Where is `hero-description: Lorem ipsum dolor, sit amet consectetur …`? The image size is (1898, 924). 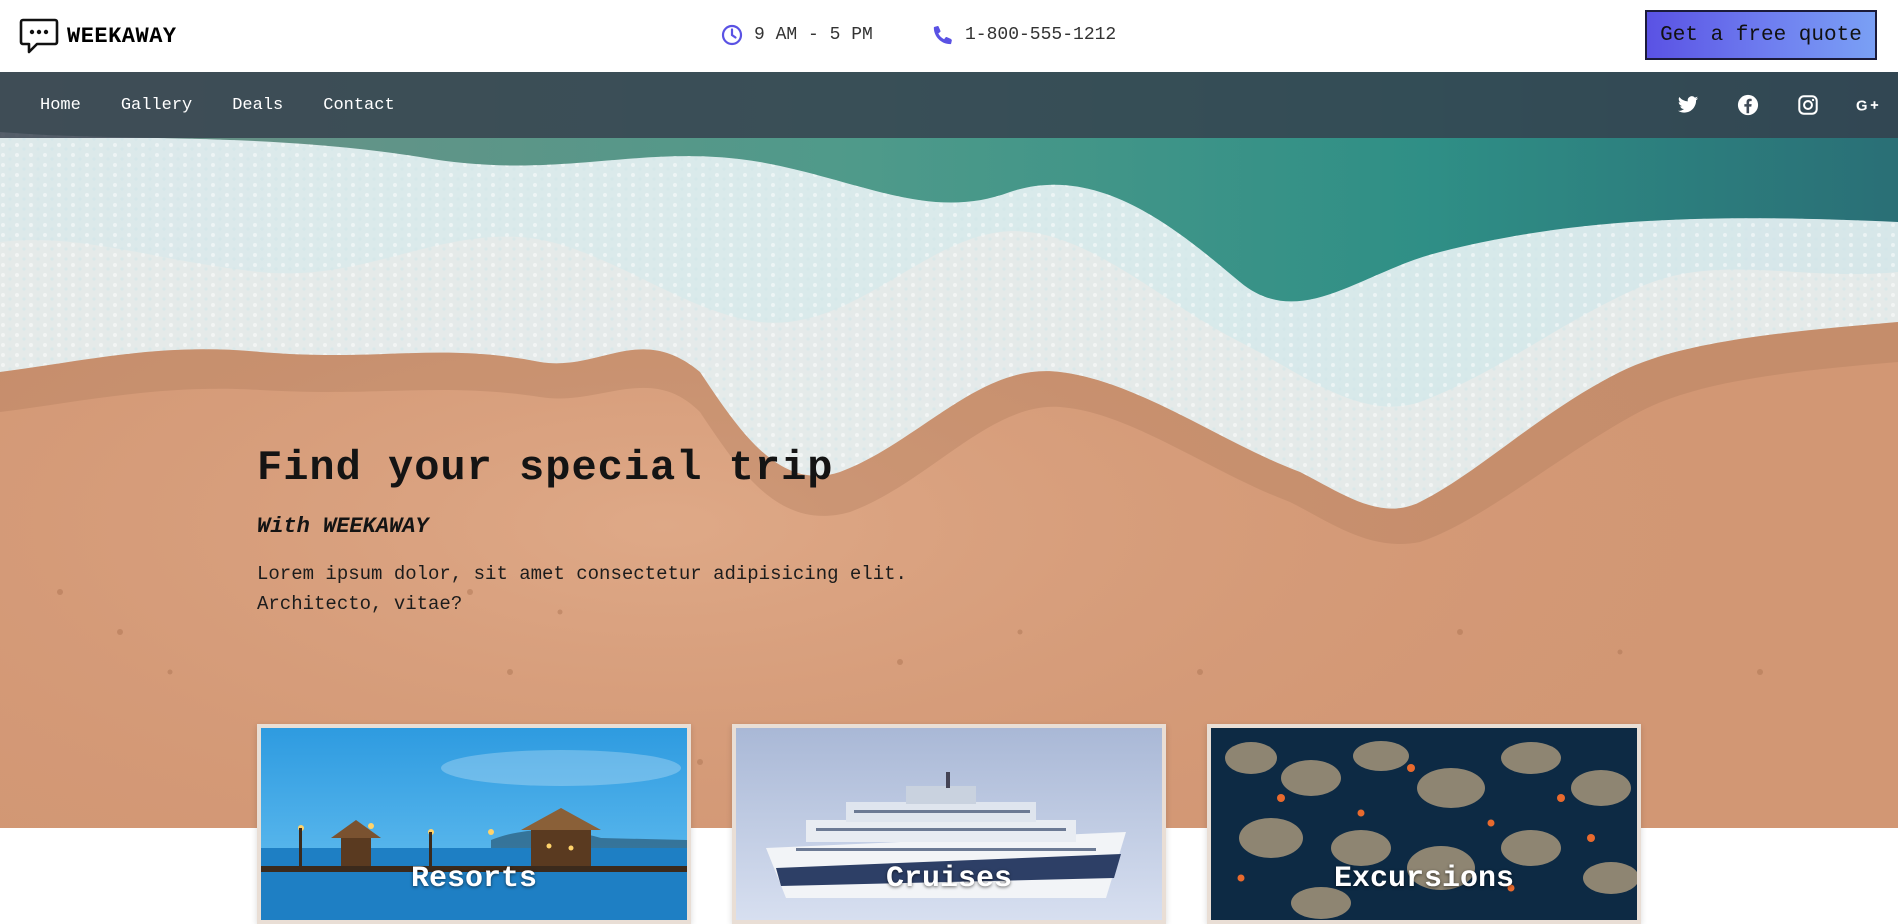 hero-description: Lorem ipsum dolor, sit amet consectetur … is located at coordinates (582, 589).